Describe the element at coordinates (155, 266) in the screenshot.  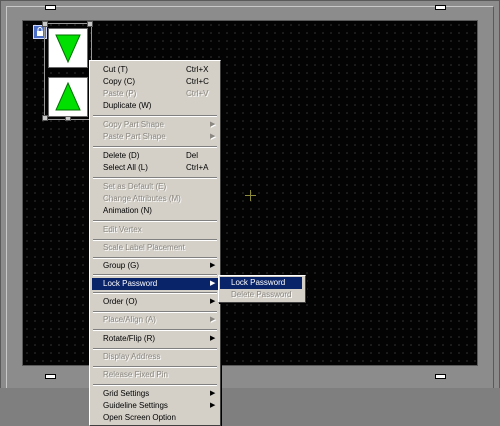
I see `menu-item-group: Group (G) ▶` at that location.